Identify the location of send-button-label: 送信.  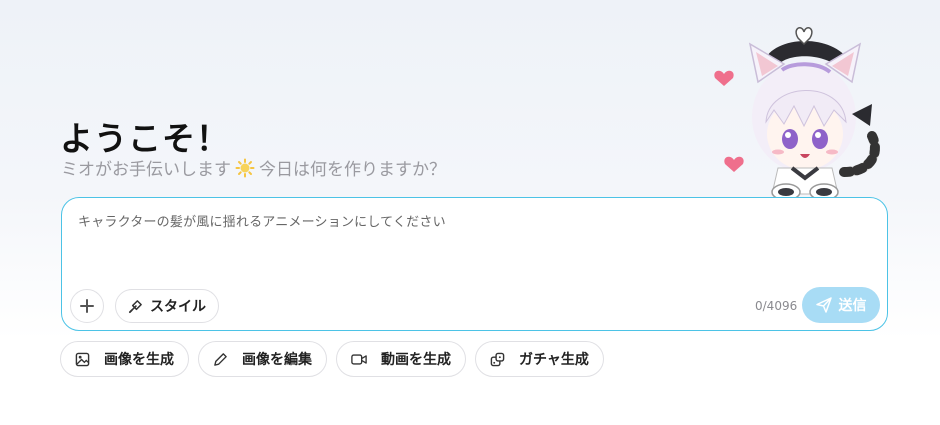
(852, 306).